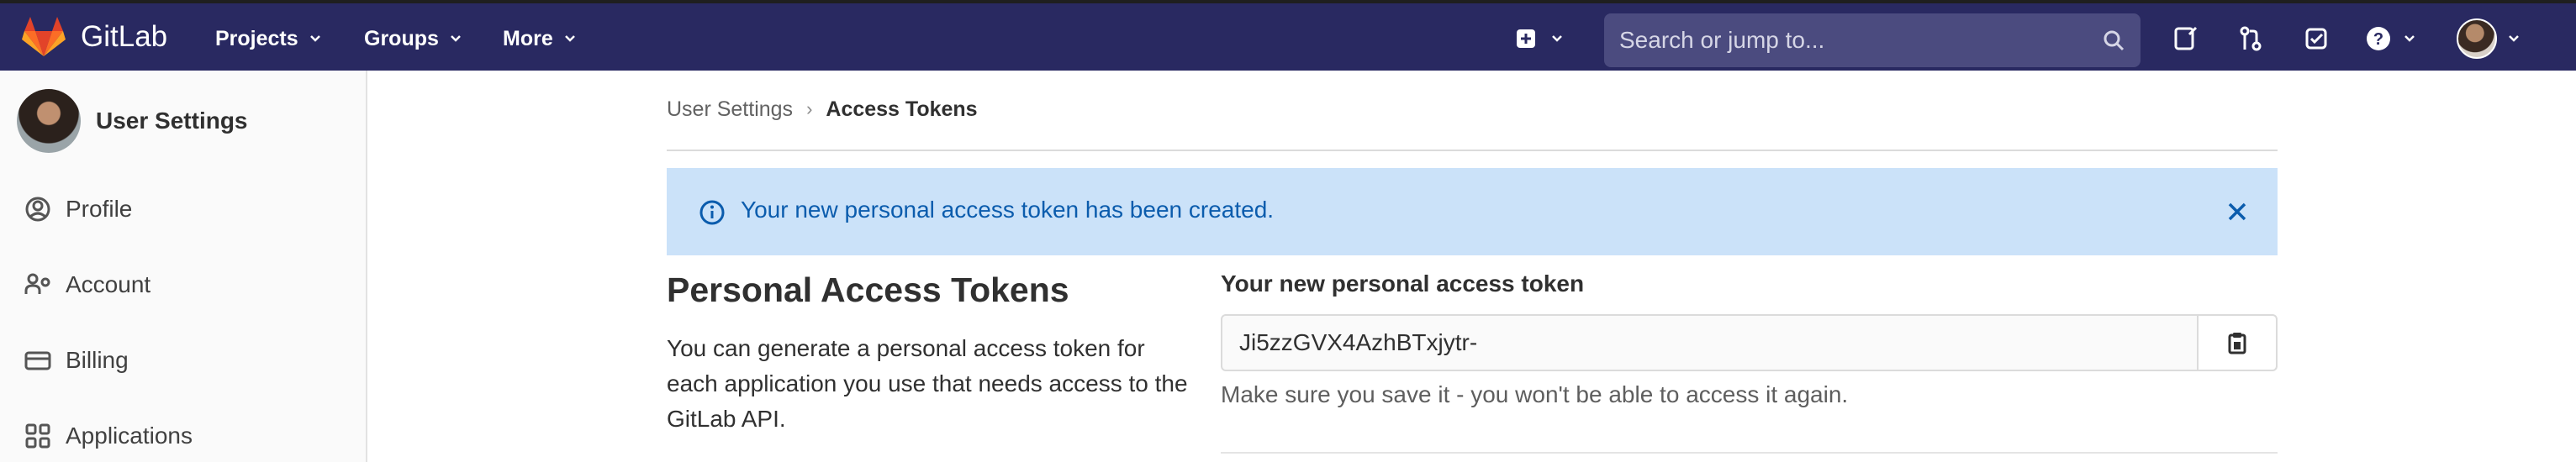  I want to click on token-field-group, so click(1750, 342).